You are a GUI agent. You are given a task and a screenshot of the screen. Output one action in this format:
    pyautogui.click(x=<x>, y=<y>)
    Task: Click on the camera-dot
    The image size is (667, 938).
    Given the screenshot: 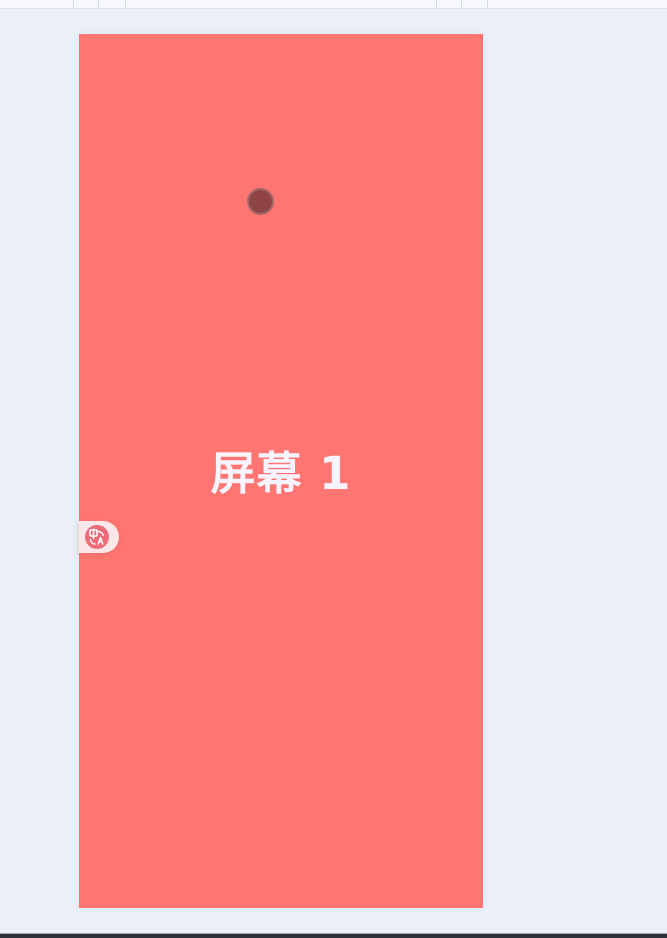 What is the action you would take?
    pyautogui.click(x=260, y=201)
    